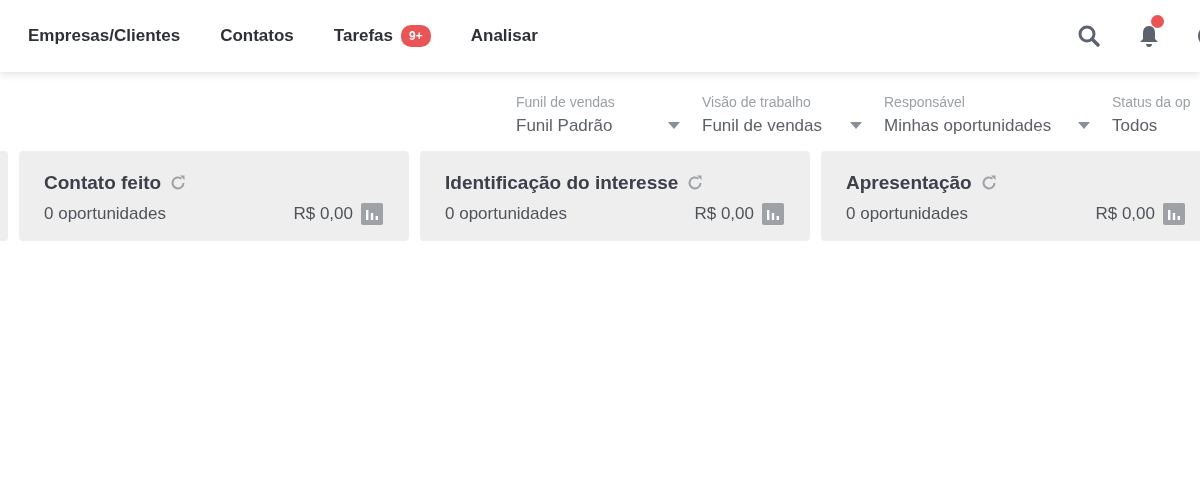  I want to click on search-button, so click(1089, 36).